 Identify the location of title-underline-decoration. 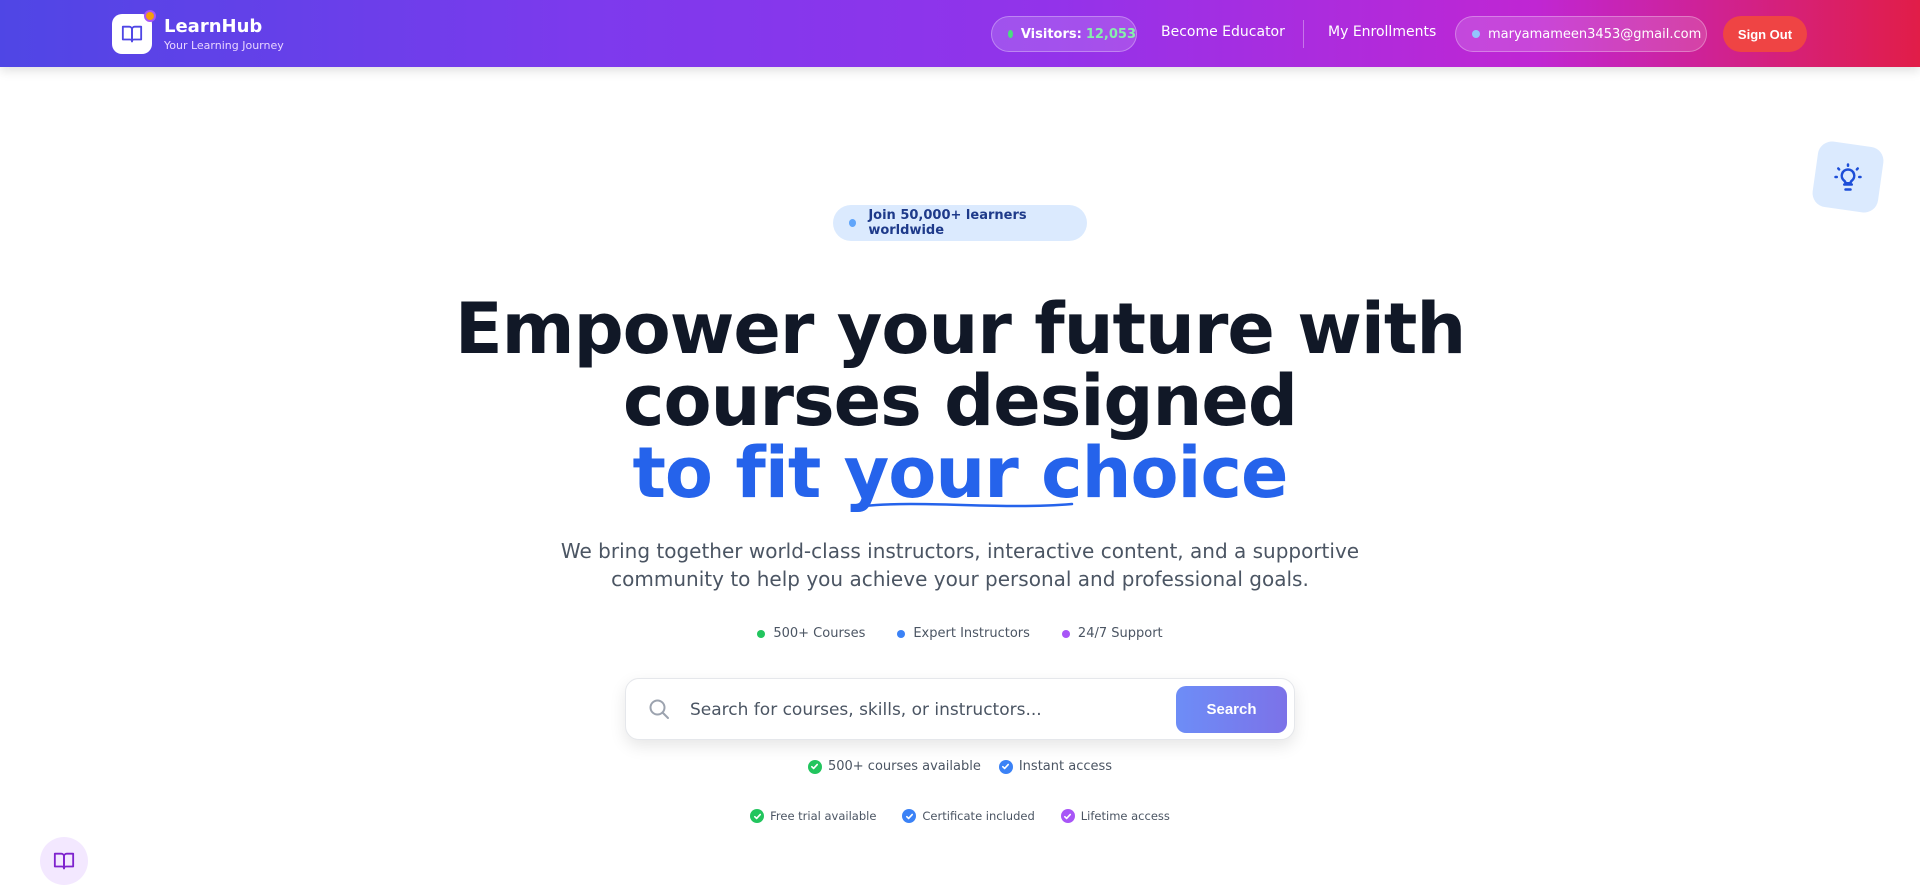
(968, 505).